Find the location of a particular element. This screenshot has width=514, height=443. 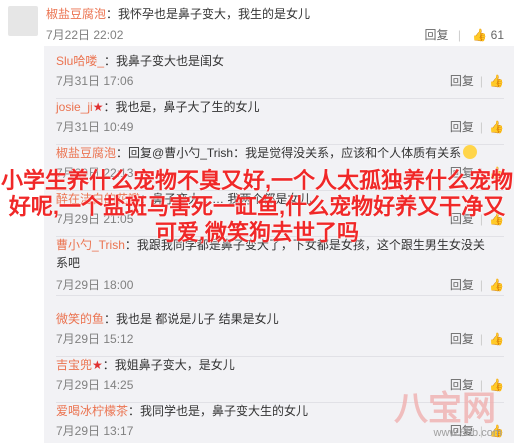

reply-time: 7月29日 13:17 is located at coordinates (95, 431).